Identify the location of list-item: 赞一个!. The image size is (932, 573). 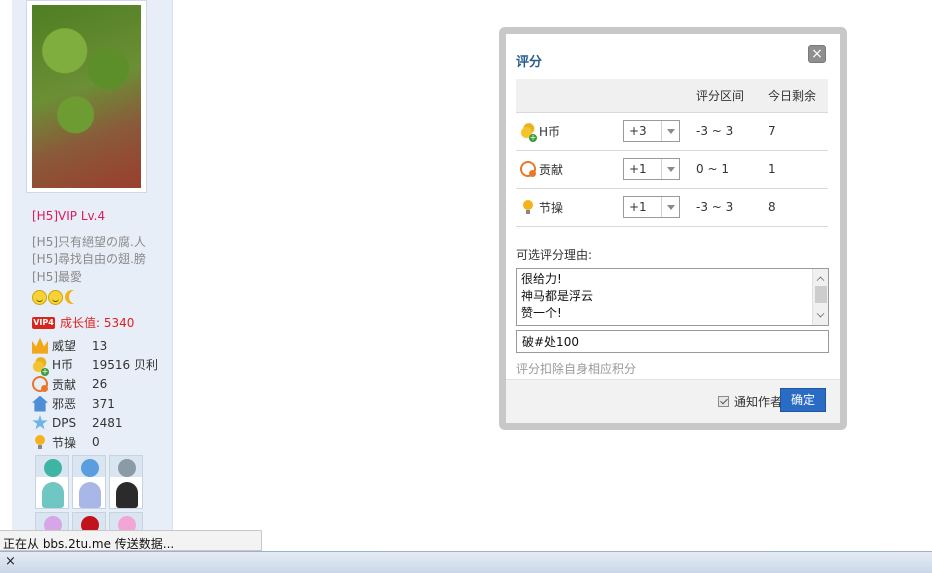
(672, 313).